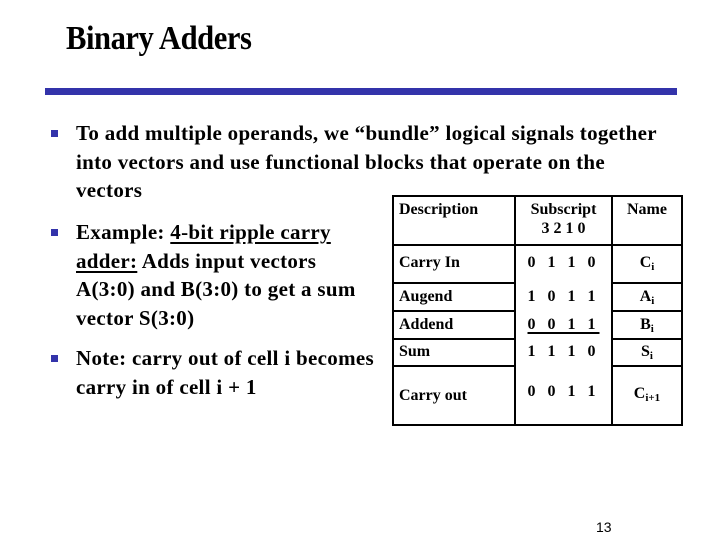  Describe the element at coordinates (123, 232) in the screenshot. I see `bullet-prefix: Example:` at that location.